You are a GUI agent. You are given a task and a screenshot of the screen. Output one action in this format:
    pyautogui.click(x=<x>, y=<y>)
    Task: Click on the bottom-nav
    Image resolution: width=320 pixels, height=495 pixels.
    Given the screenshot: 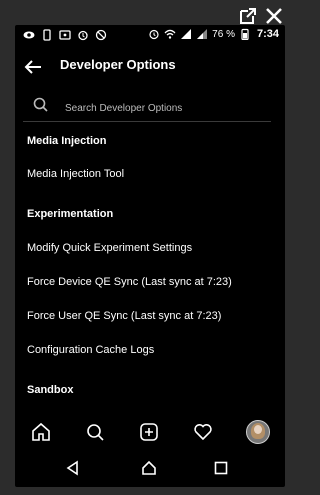 What is the action you would take?
    pyautogui.click(x=150, y=432)
    